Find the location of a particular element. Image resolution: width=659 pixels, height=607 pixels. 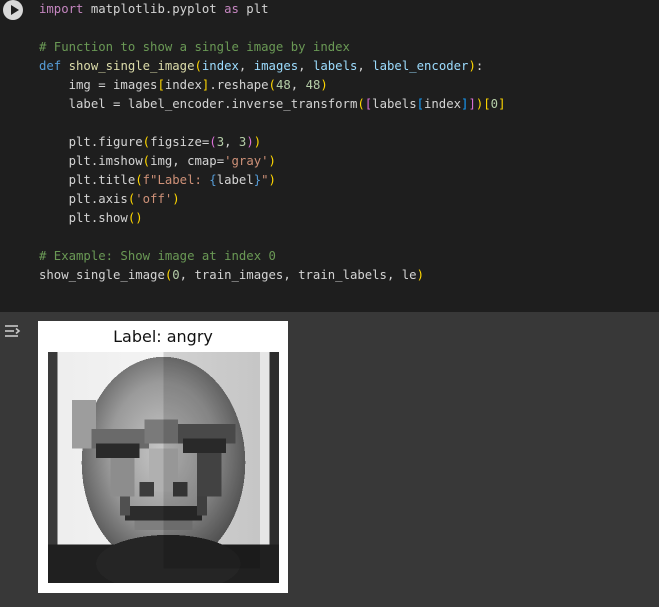

code-line: plt.imshow(img, cmap='gray') is located at coordinates (272, 161).